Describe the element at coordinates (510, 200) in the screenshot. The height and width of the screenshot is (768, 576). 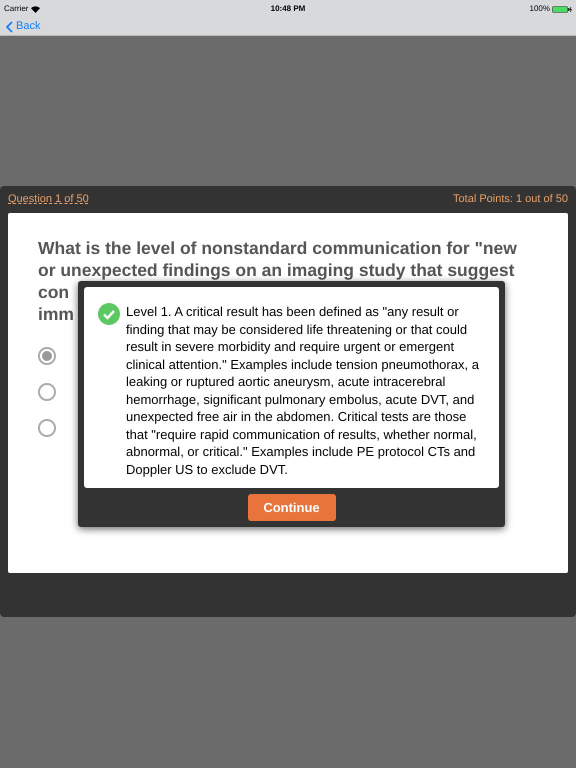
I see `total-points: Total Points: 1 out of 50` at that location.